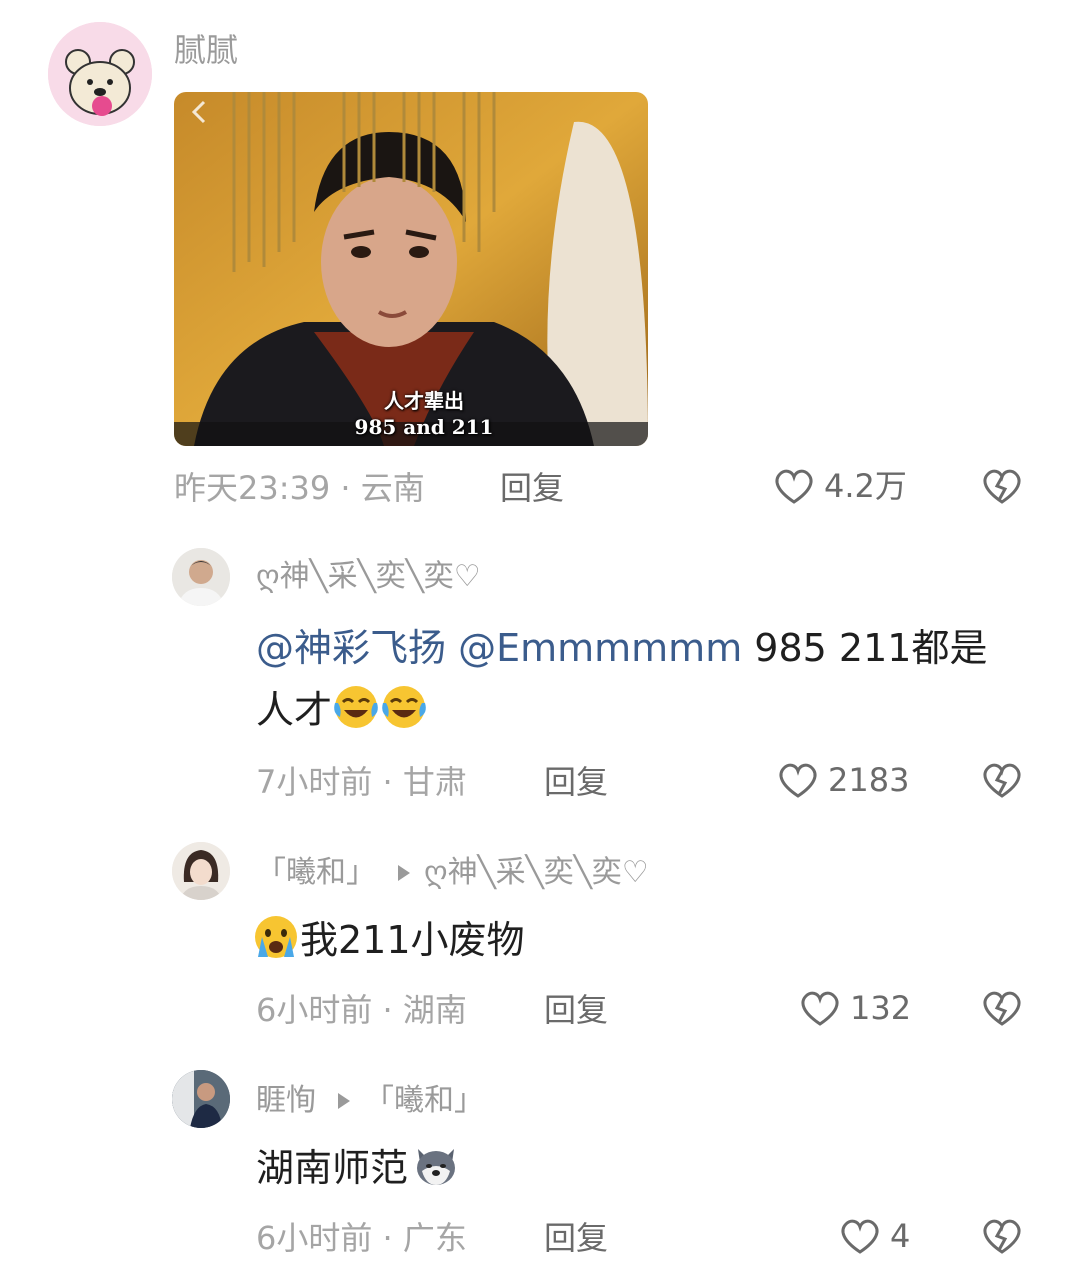  What do you see at coordinates (424, 1100) in the screenshot?
I see `reply-to-username: 「曦和」` at bounding box center [424, 1100].